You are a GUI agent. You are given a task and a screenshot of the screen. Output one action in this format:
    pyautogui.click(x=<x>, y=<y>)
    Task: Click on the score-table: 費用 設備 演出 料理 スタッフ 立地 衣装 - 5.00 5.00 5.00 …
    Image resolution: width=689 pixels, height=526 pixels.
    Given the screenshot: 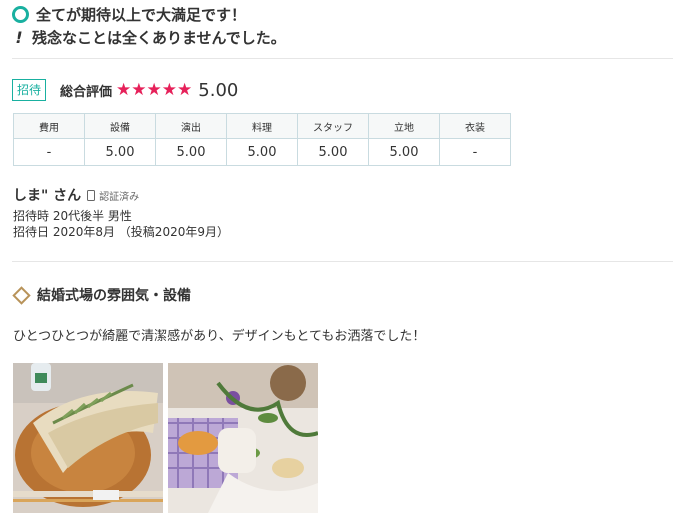 What is the action you would take?
    pyautogui.click(x=262, y=139)
    